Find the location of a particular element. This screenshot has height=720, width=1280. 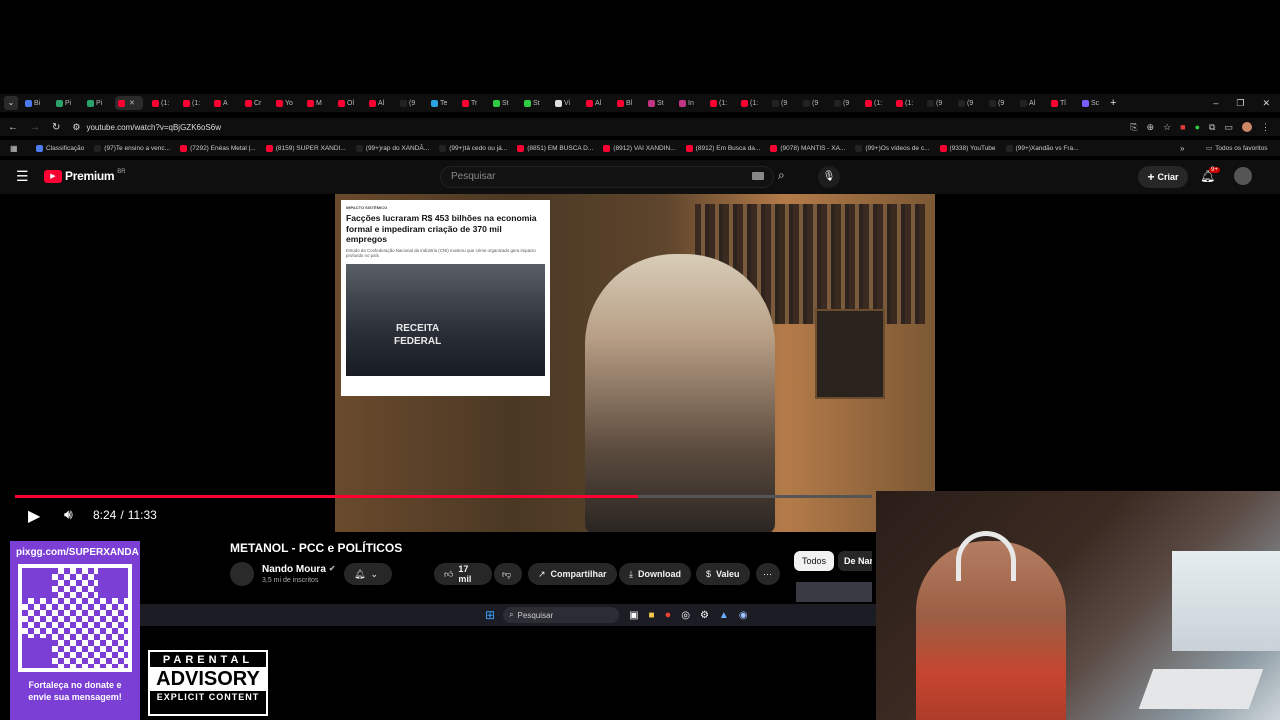

chip-all: Todos is located at coordinates (814, 561).